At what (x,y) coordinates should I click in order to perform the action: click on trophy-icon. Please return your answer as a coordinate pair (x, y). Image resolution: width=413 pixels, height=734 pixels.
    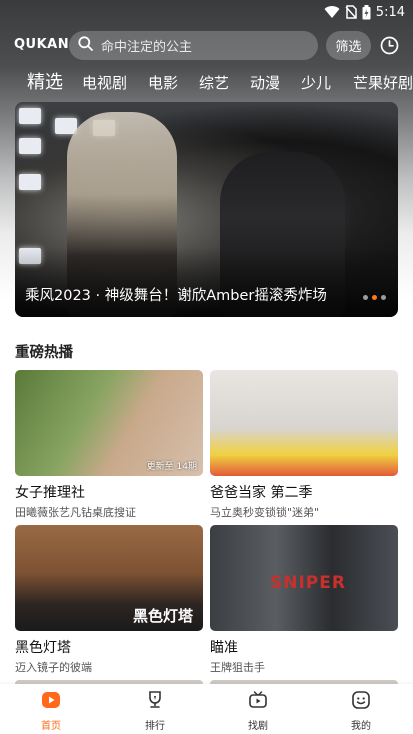
    Looking at the image, I should click on (155, 702).